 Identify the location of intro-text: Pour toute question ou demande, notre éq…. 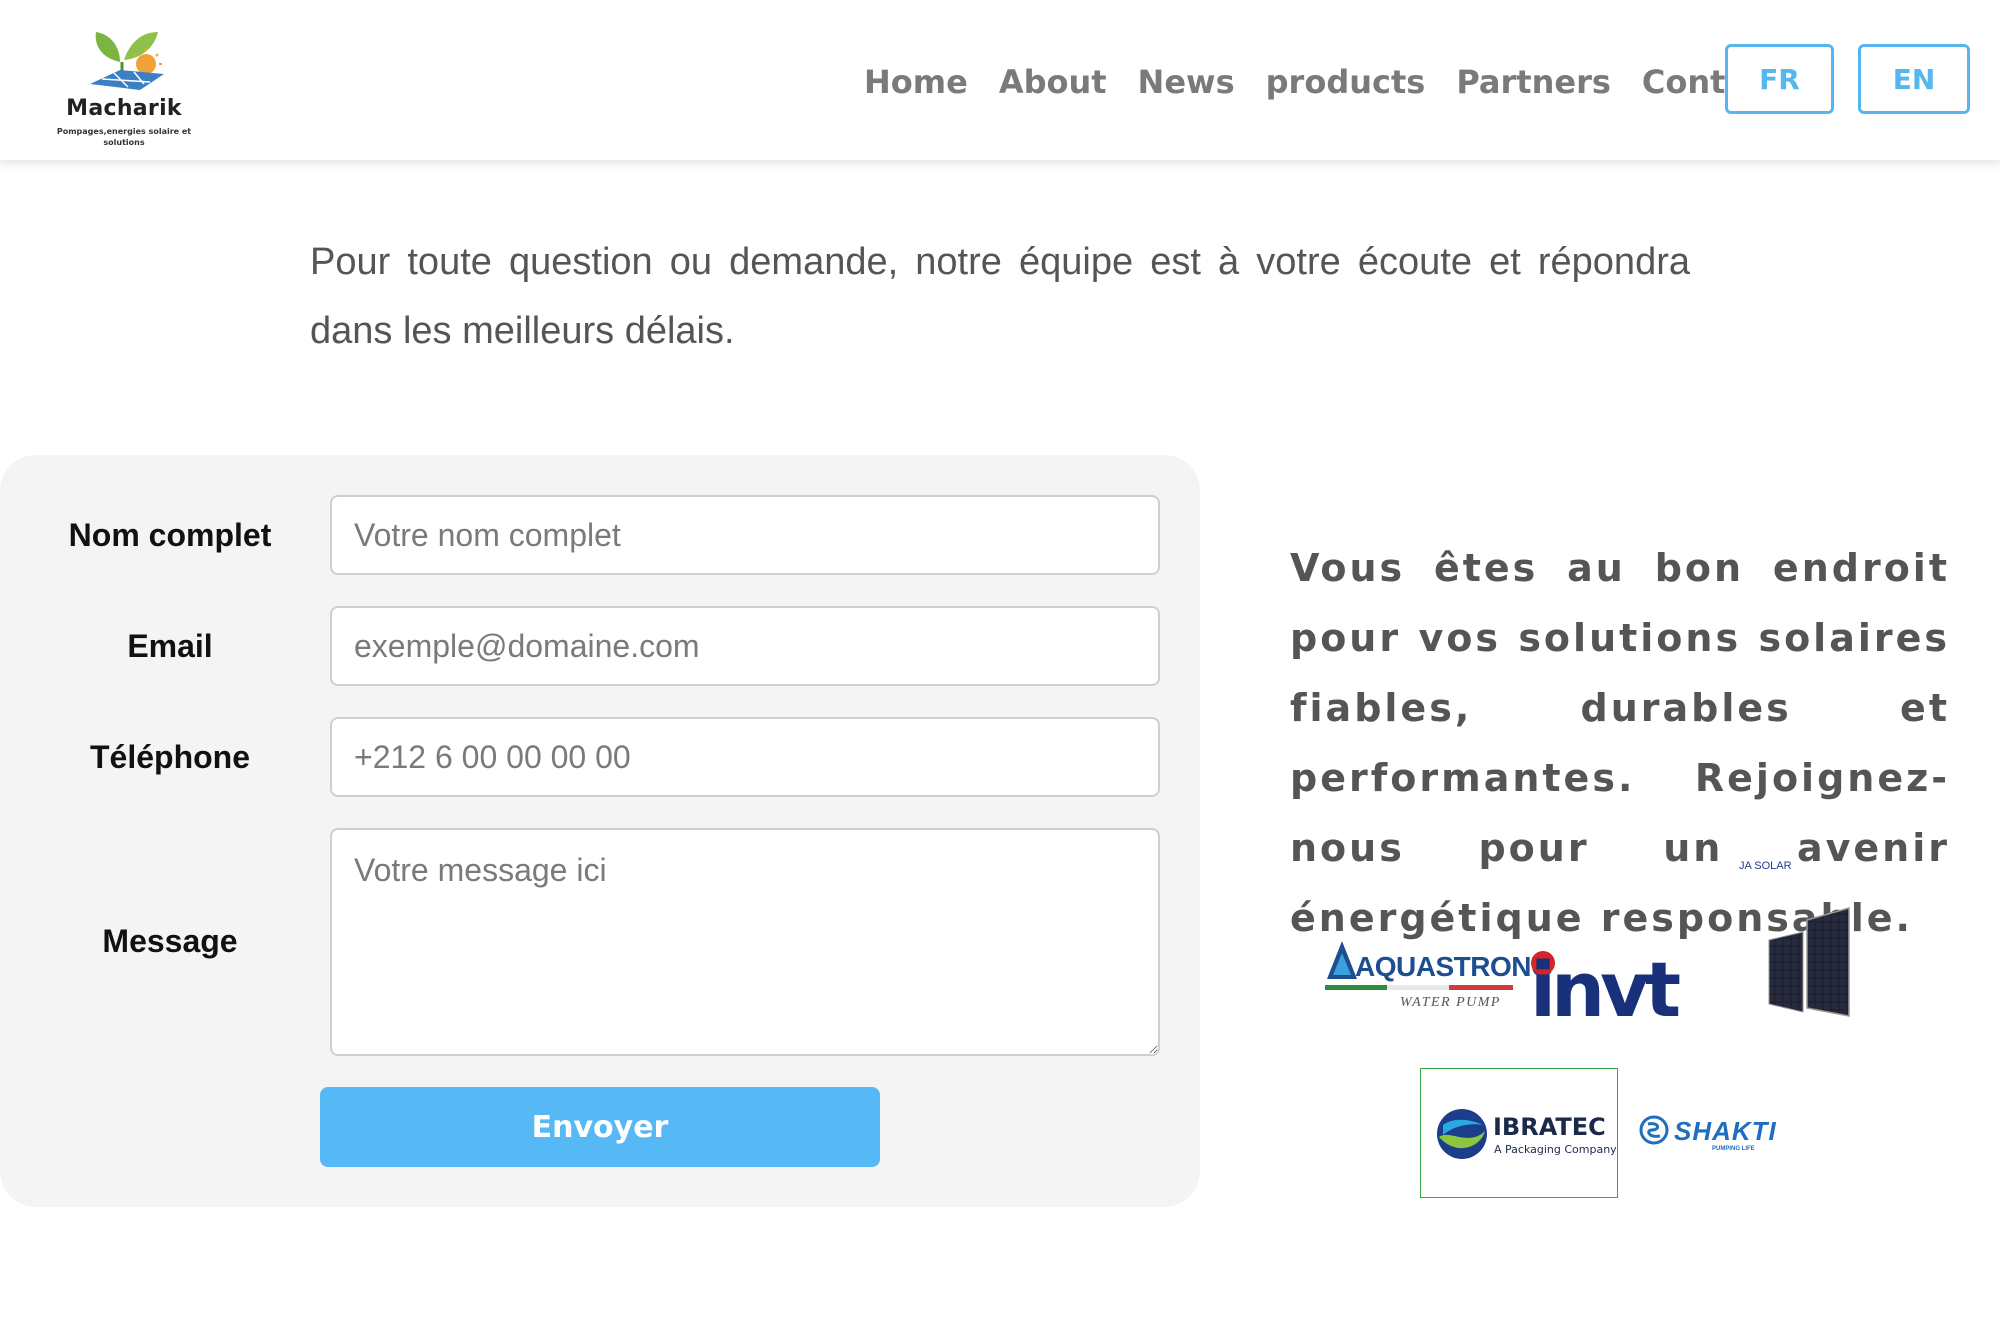
(1000, 296).